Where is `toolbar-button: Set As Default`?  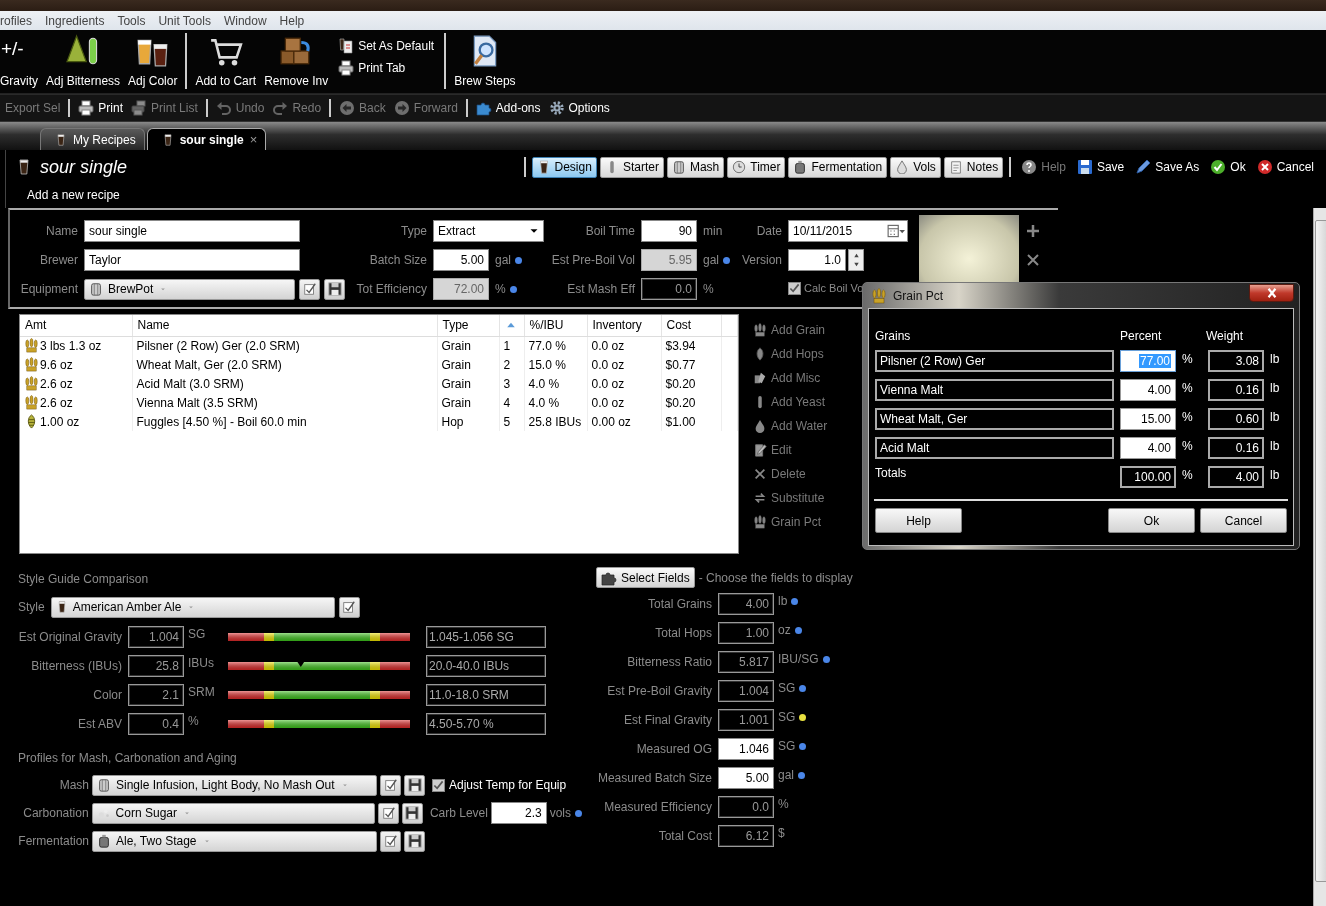 toolbar-button: Set As Default is located at coordinates (386, 46).